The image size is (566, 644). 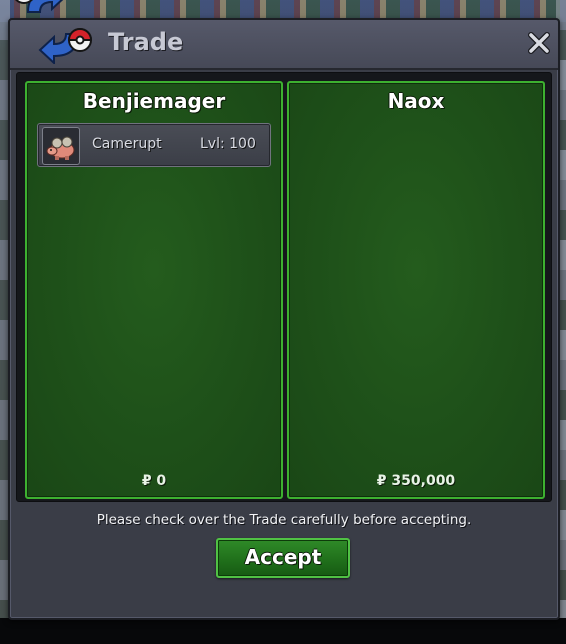 I want to click on offered-pokemon-slot: Camerupt Lvl: 100, so click(x=154, y=145).